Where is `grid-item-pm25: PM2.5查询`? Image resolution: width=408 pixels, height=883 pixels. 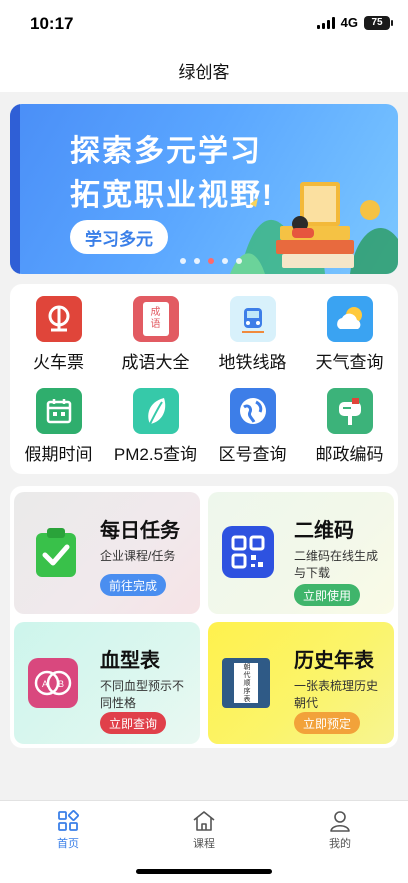
grid-item-pm25: PM2.5查询 is located at coordinates (155, 421).